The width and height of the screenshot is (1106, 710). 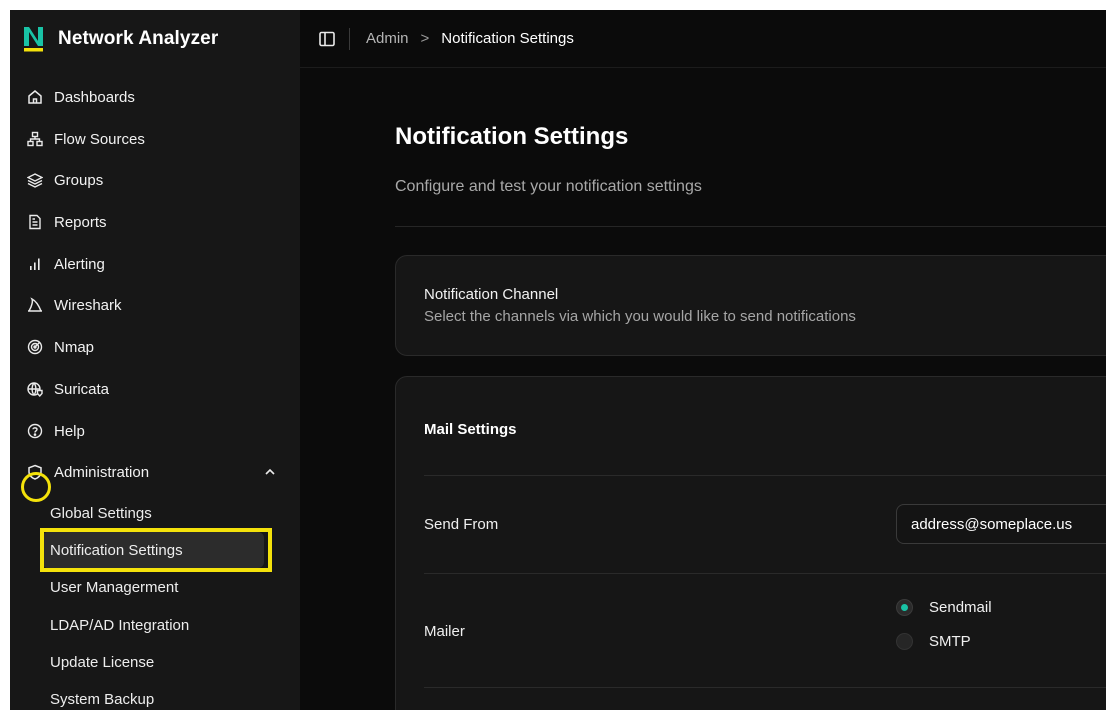 What do you see at coordinates (155, 431) in the screenshot?
I see `sidebar-item-help: Help` at bounding box center [155, 431].